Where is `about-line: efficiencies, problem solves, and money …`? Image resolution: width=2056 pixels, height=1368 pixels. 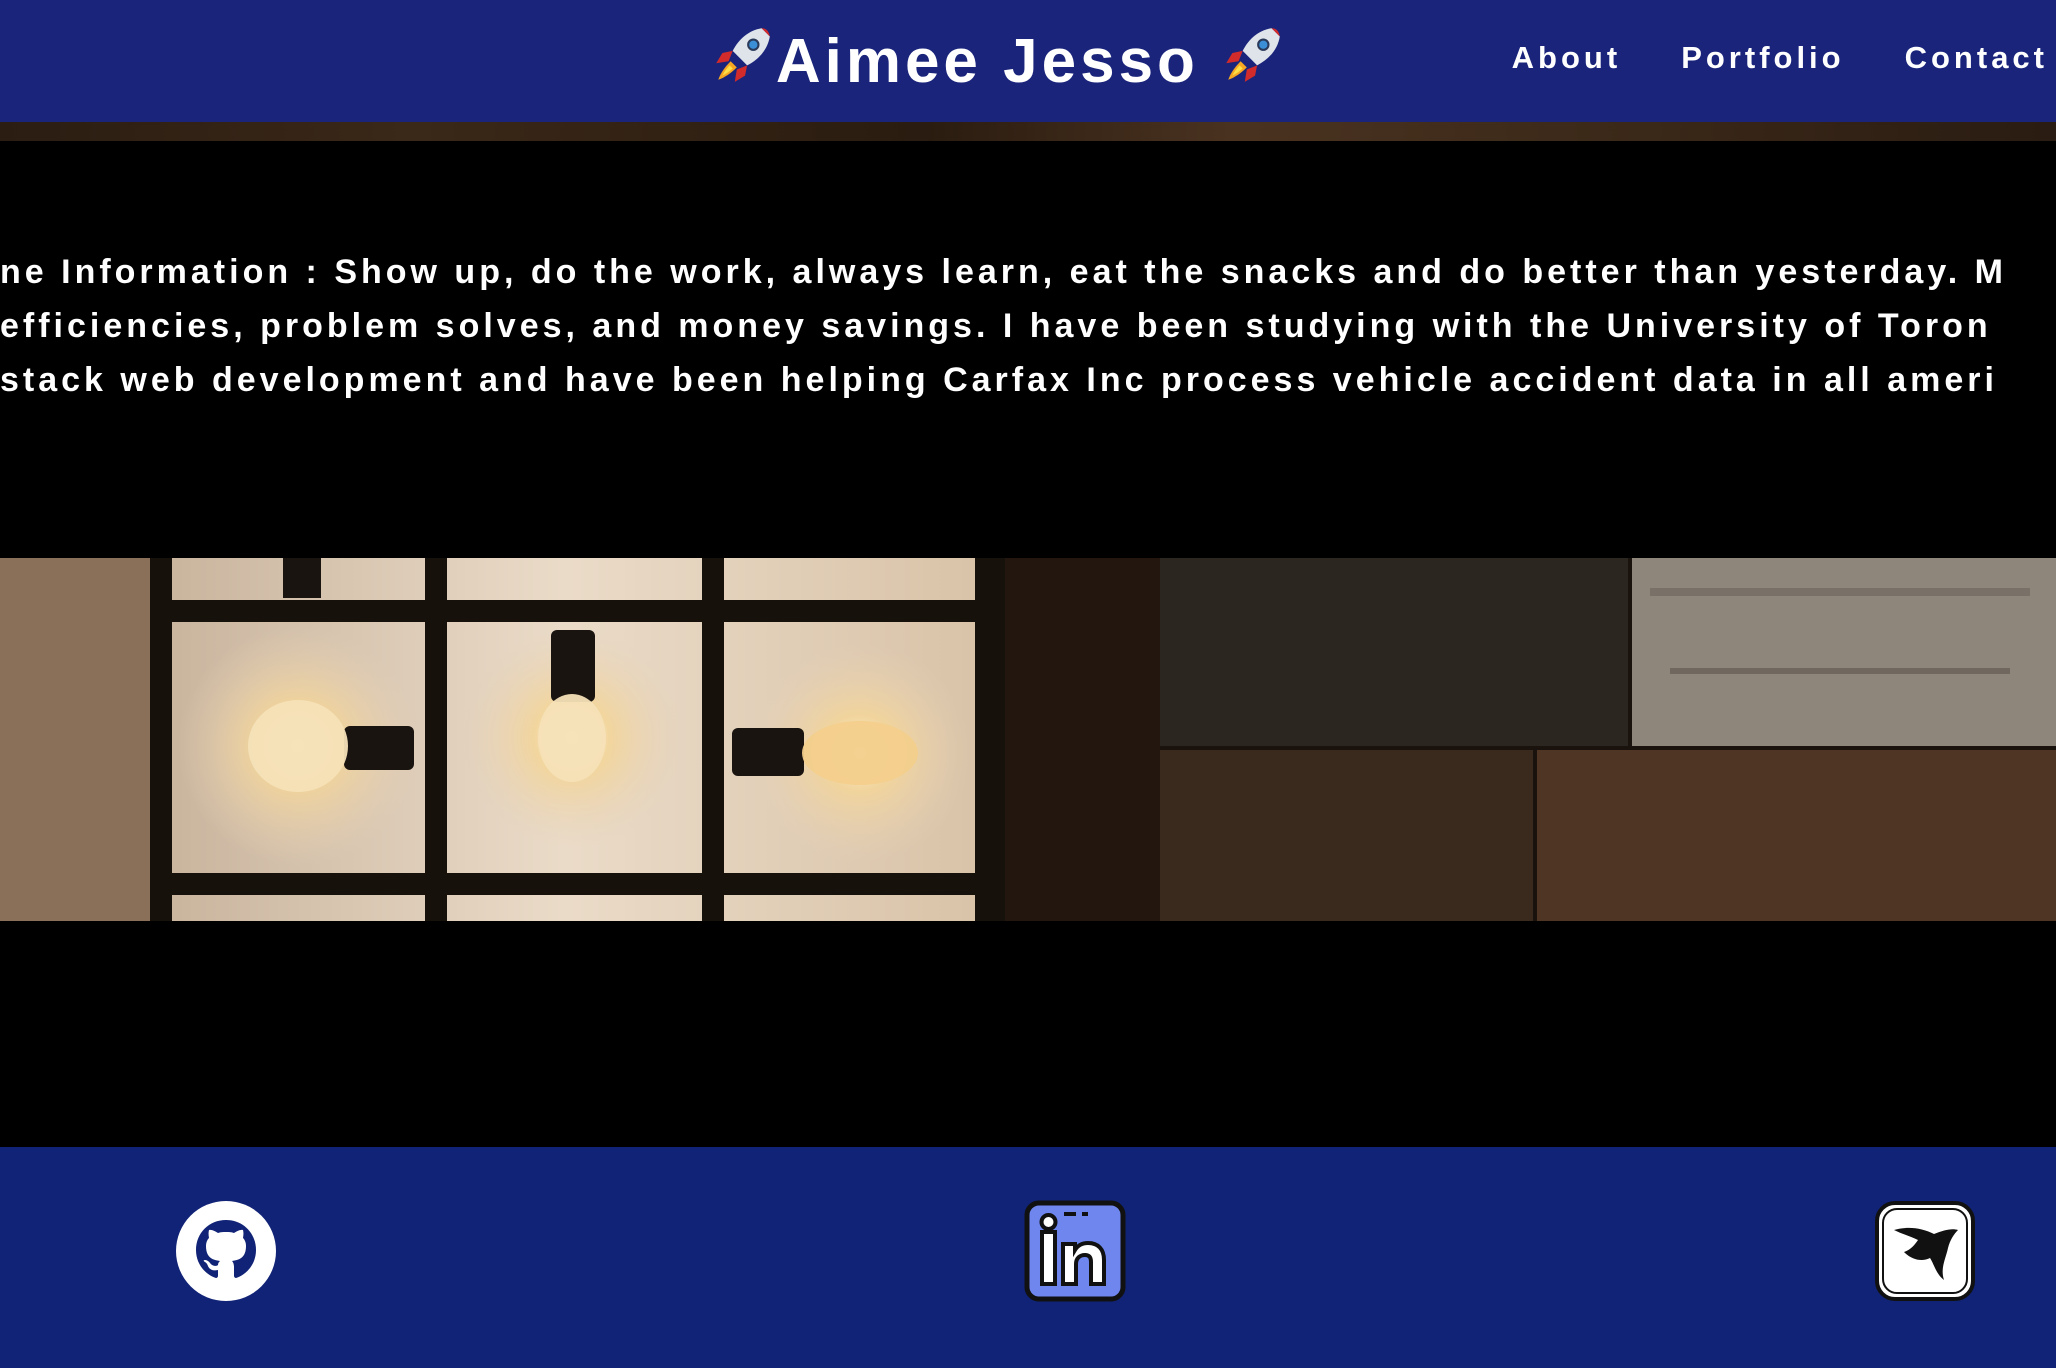
about-line: efficiencies, problem solves, and money … is located at coordinates (996, 326).